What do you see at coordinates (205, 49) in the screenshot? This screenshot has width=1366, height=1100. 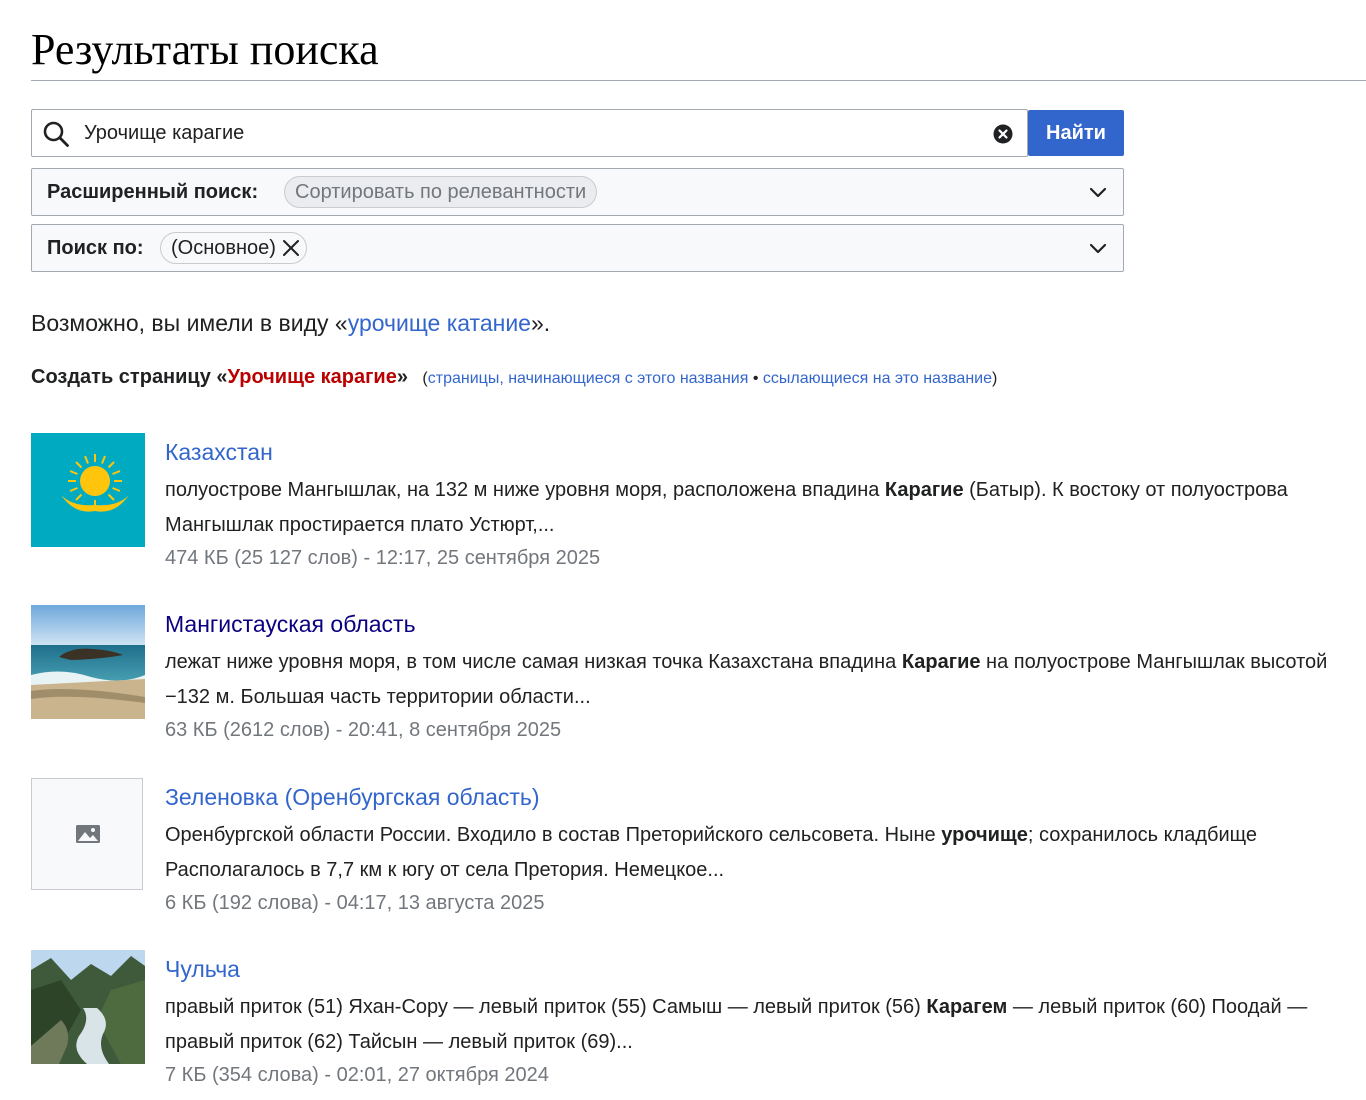 I see `page-title: Результаты поиска` at bounding box center [205, 49].